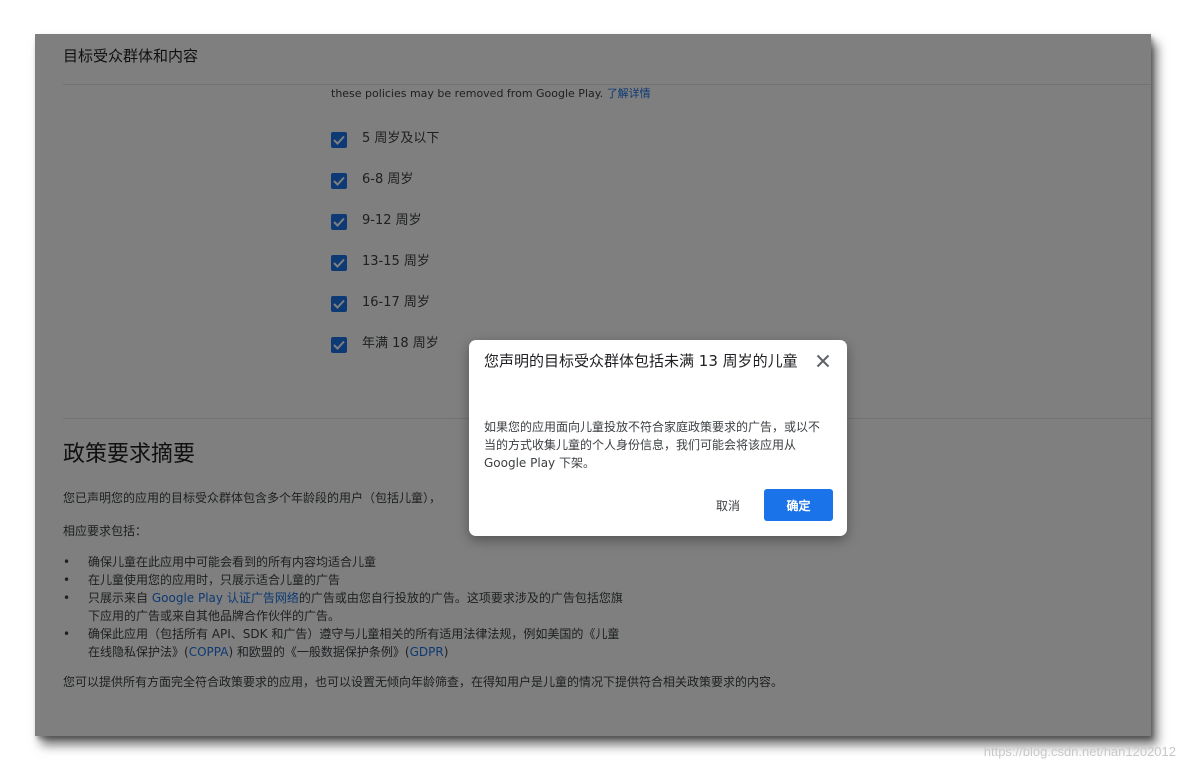  What do you see at coordinates (1079, 751) in the screenshot?
I see `source-watermark: https://blog.csdn.net/han1202012` at bounding box center [1079, 751].